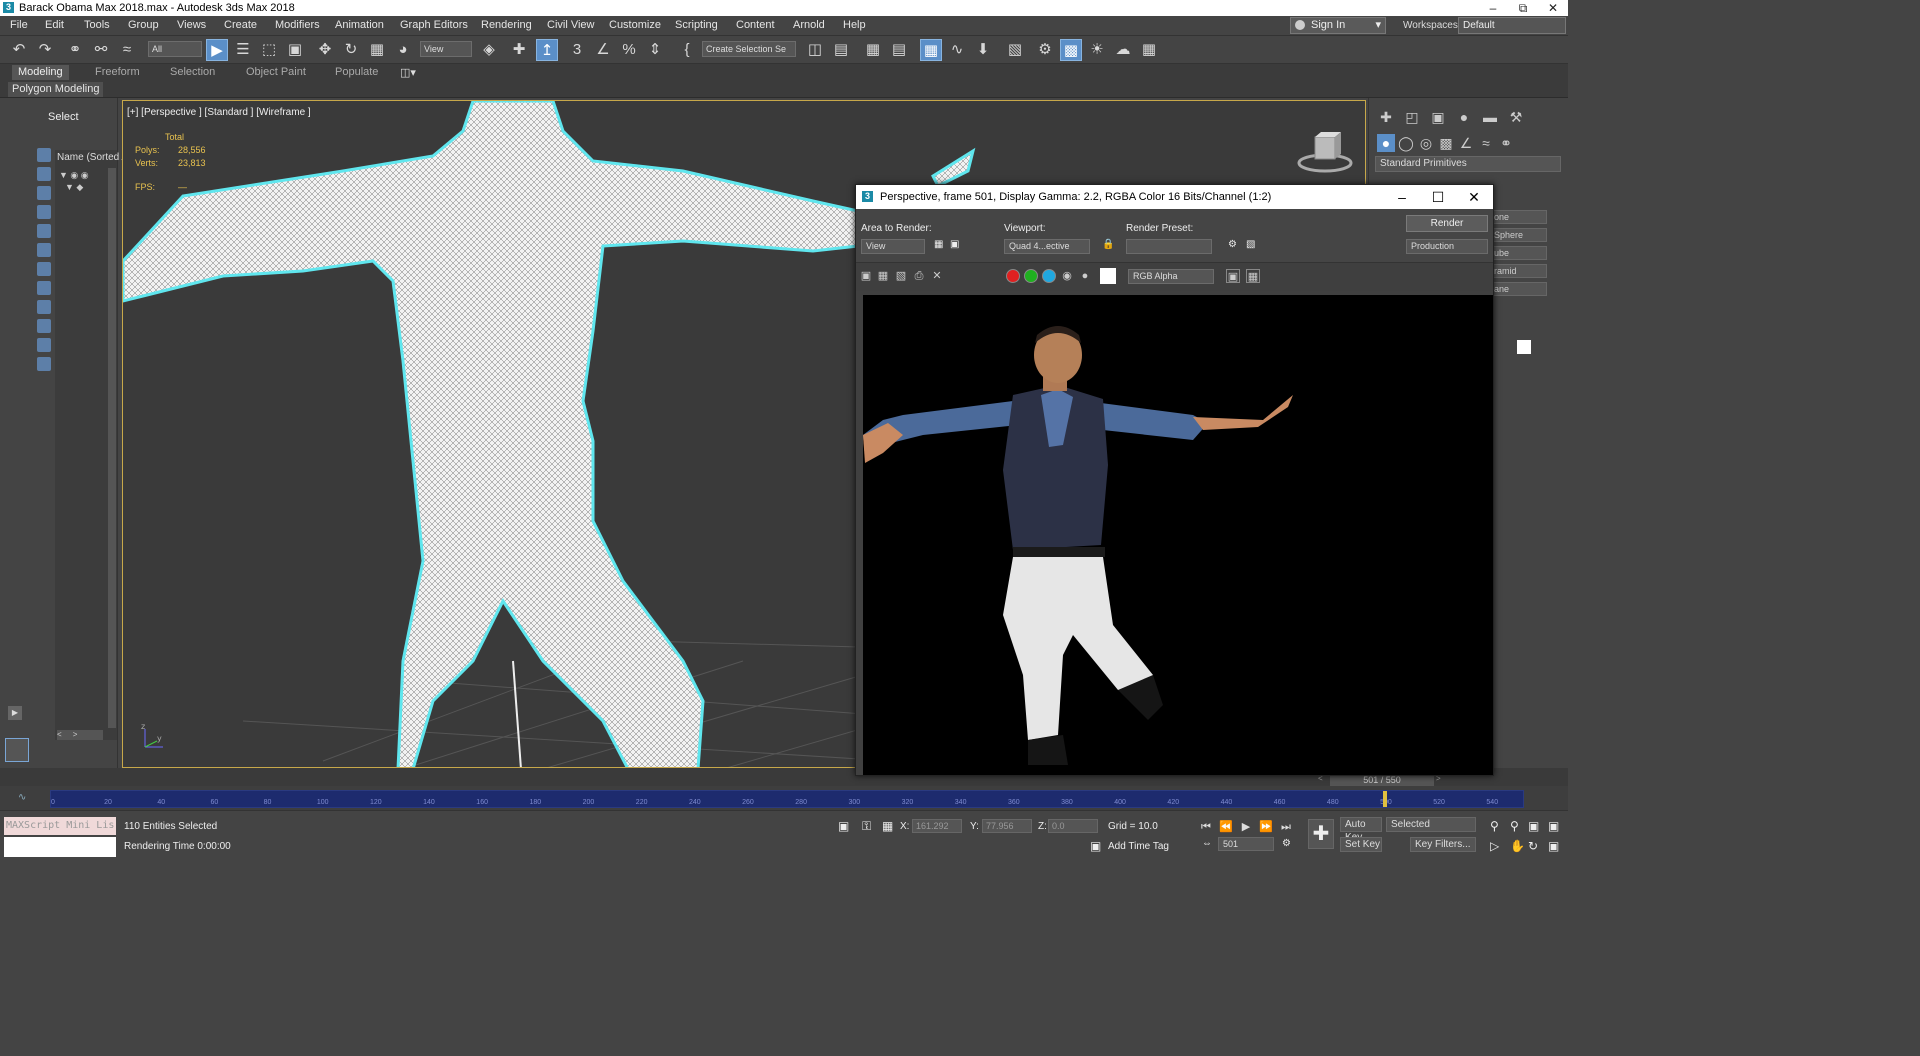 The image size is (1920, 1056). I want to click on menu-arnold: Arnold, so click(809, 25).